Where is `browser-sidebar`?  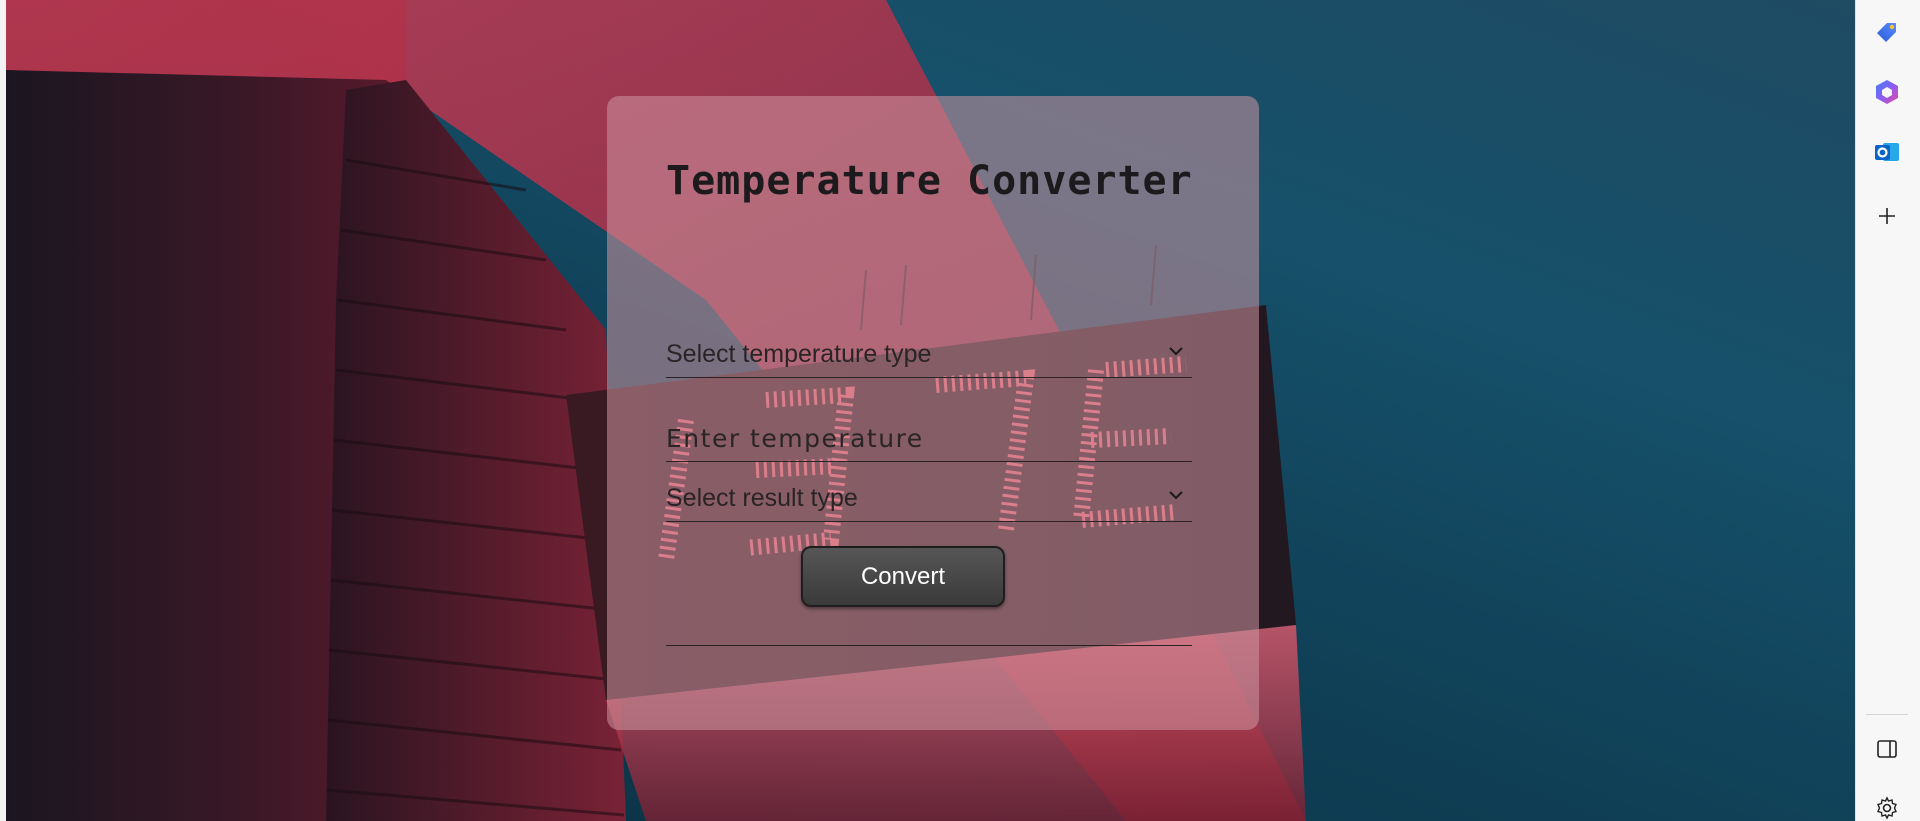
browser-sidebar is located at coordinates (1887, 410).